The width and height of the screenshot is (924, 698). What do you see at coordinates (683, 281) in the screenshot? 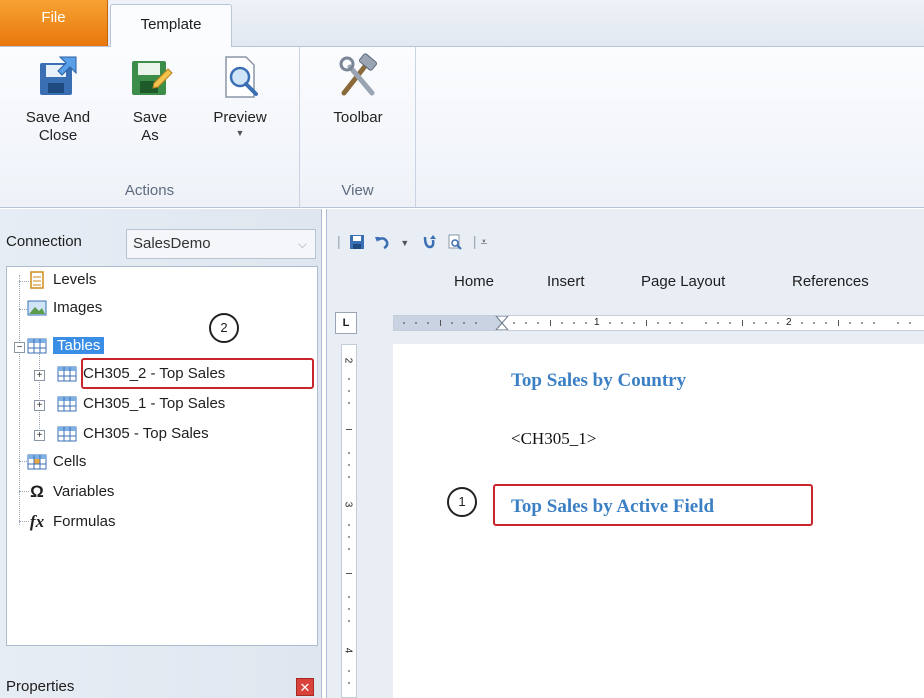
I see `tab-page-layout: Page Layout` at bounding box center [683, 281].